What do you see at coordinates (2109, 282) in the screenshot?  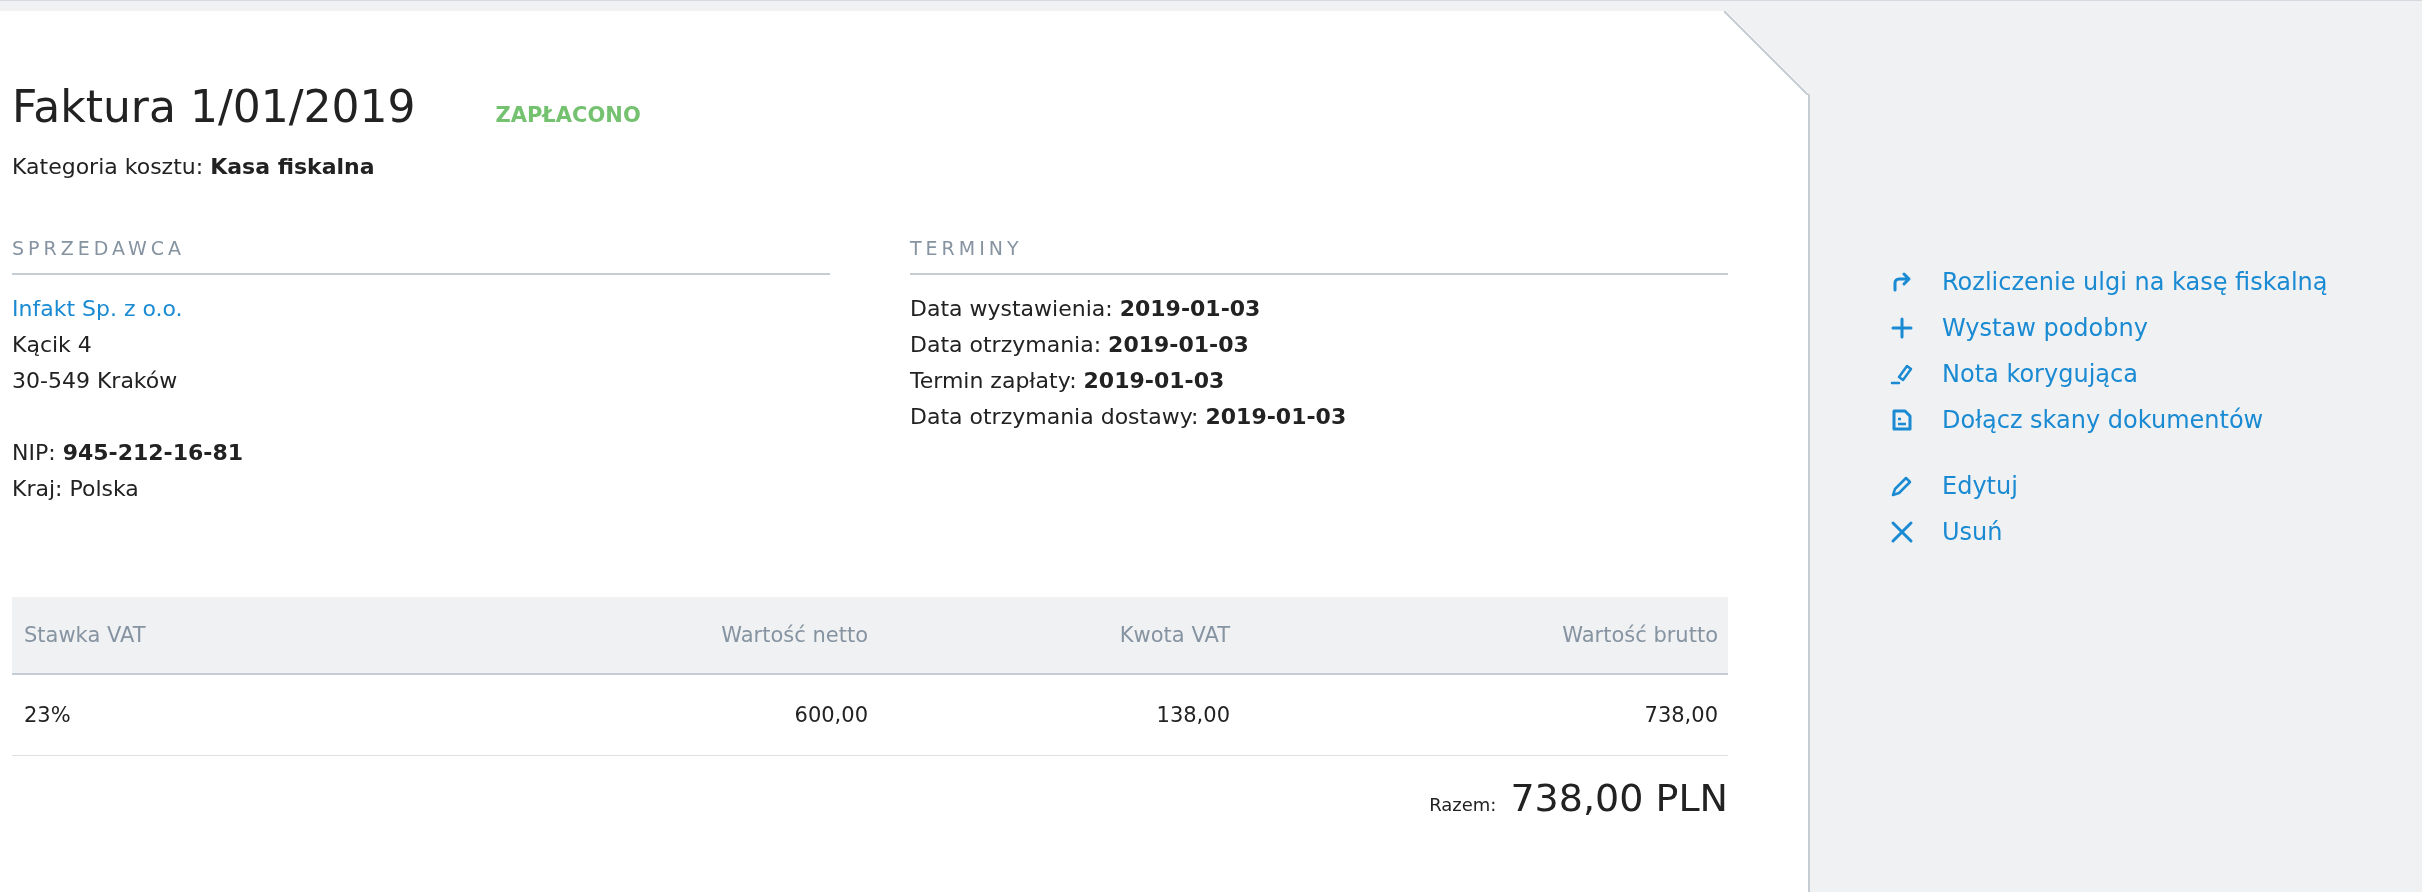 I see `action-link: Rozliczenie ulgi na kasę fiskalną` at bounding box center [2109, 282].